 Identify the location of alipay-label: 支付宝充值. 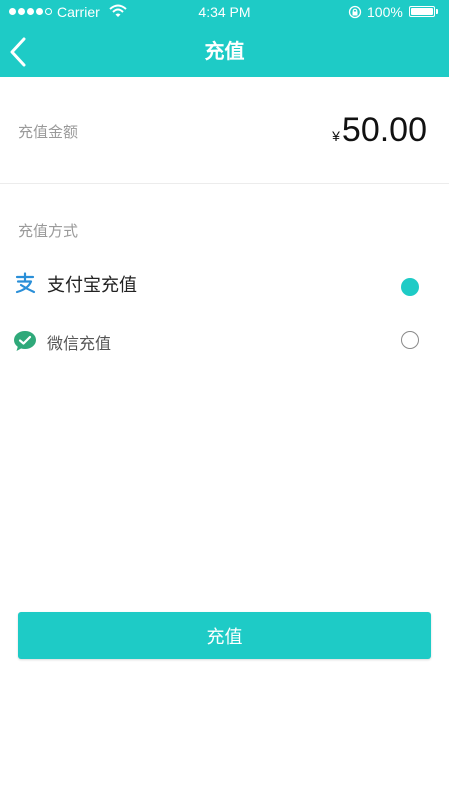
(92, 285).